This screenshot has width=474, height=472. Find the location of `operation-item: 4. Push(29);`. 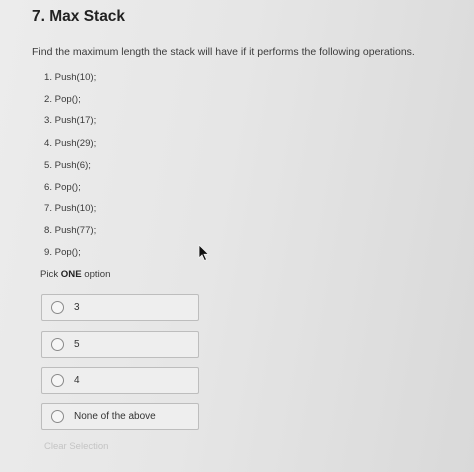

operation-item: 4. Push(29); is located at coordinates (70, 143).